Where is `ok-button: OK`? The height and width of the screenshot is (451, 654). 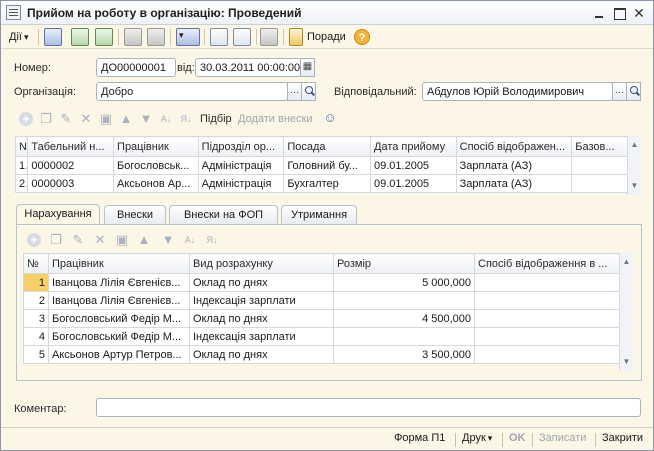 ok-button: OK is located at coordinates (517, 438).